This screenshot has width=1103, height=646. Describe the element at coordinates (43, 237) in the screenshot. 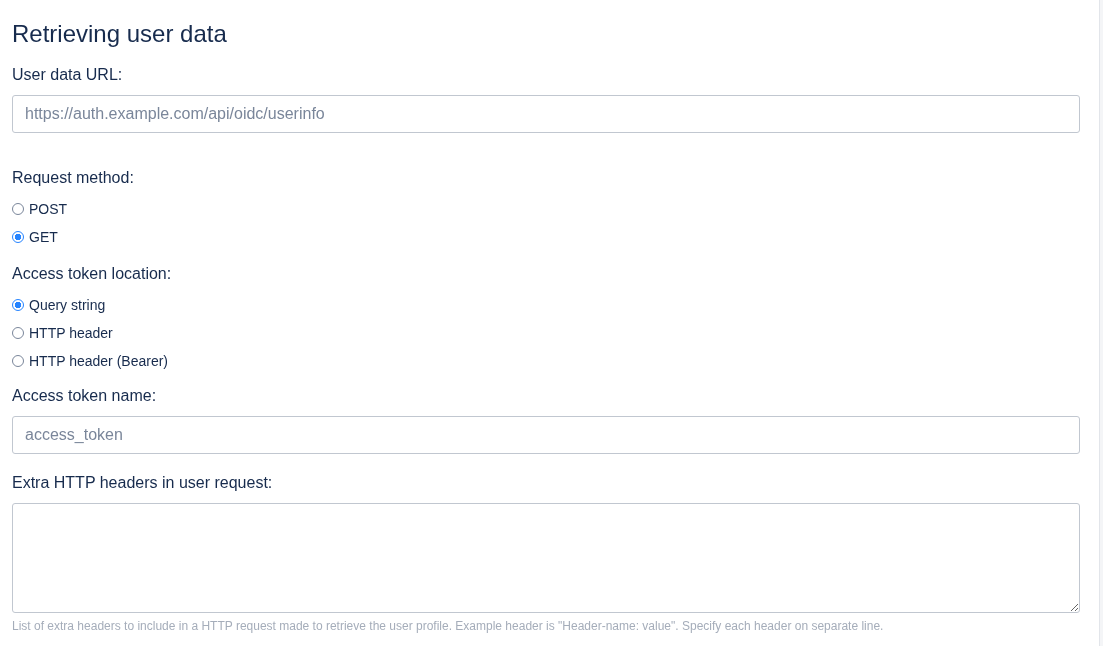

I see `radio-label: GET` at that location.